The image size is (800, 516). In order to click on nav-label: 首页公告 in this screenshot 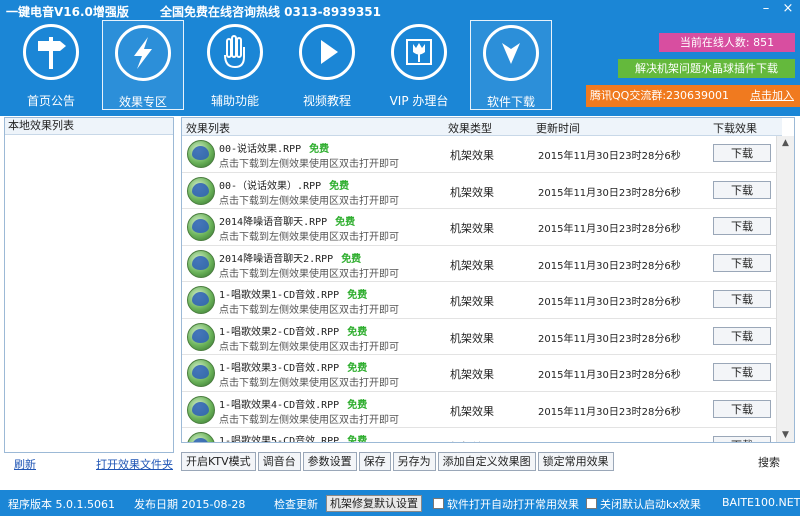, I will do `click(50, 101)`.